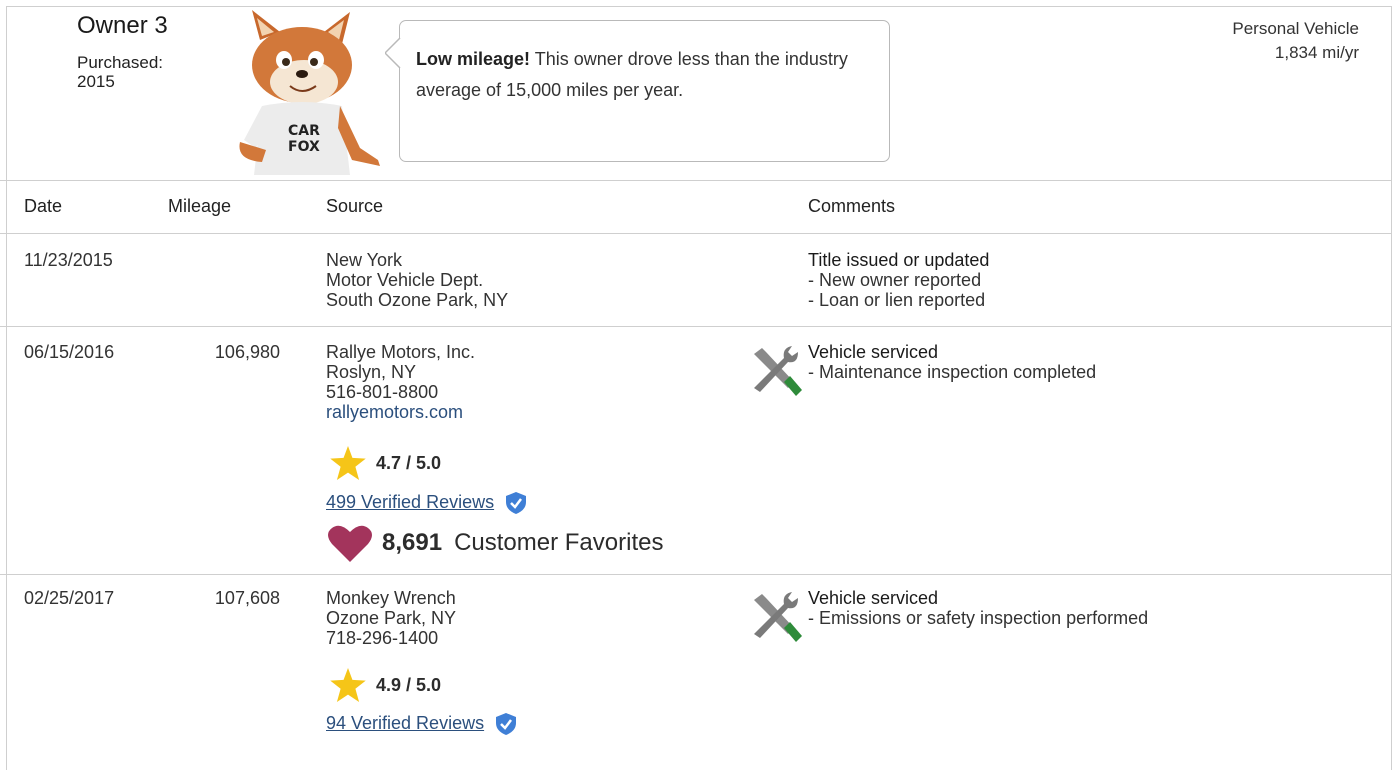  What do you see at coordinates (899, 260) in the screenshot?
I see `comment-title: Title issued or updated` at bounding box center [899, 260].